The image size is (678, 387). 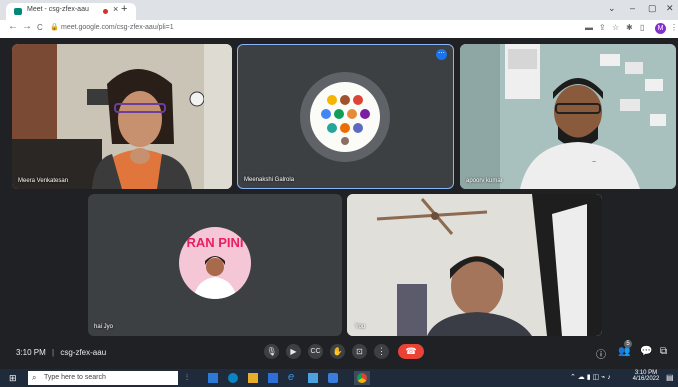 I want to click on participant-video: ~, so click(x=568, y=116).